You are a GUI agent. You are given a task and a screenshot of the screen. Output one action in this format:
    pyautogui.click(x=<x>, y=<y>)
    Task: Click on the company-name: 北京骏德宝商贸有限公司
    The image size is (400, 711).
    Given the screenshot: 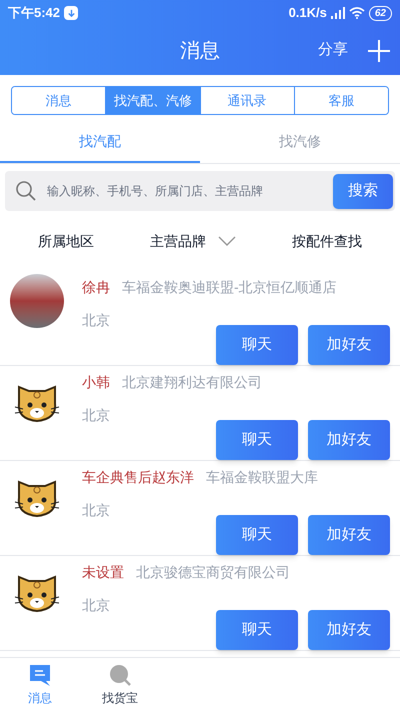 What is the action you would take?
    pyautogui.click(x=213, y=572)
    